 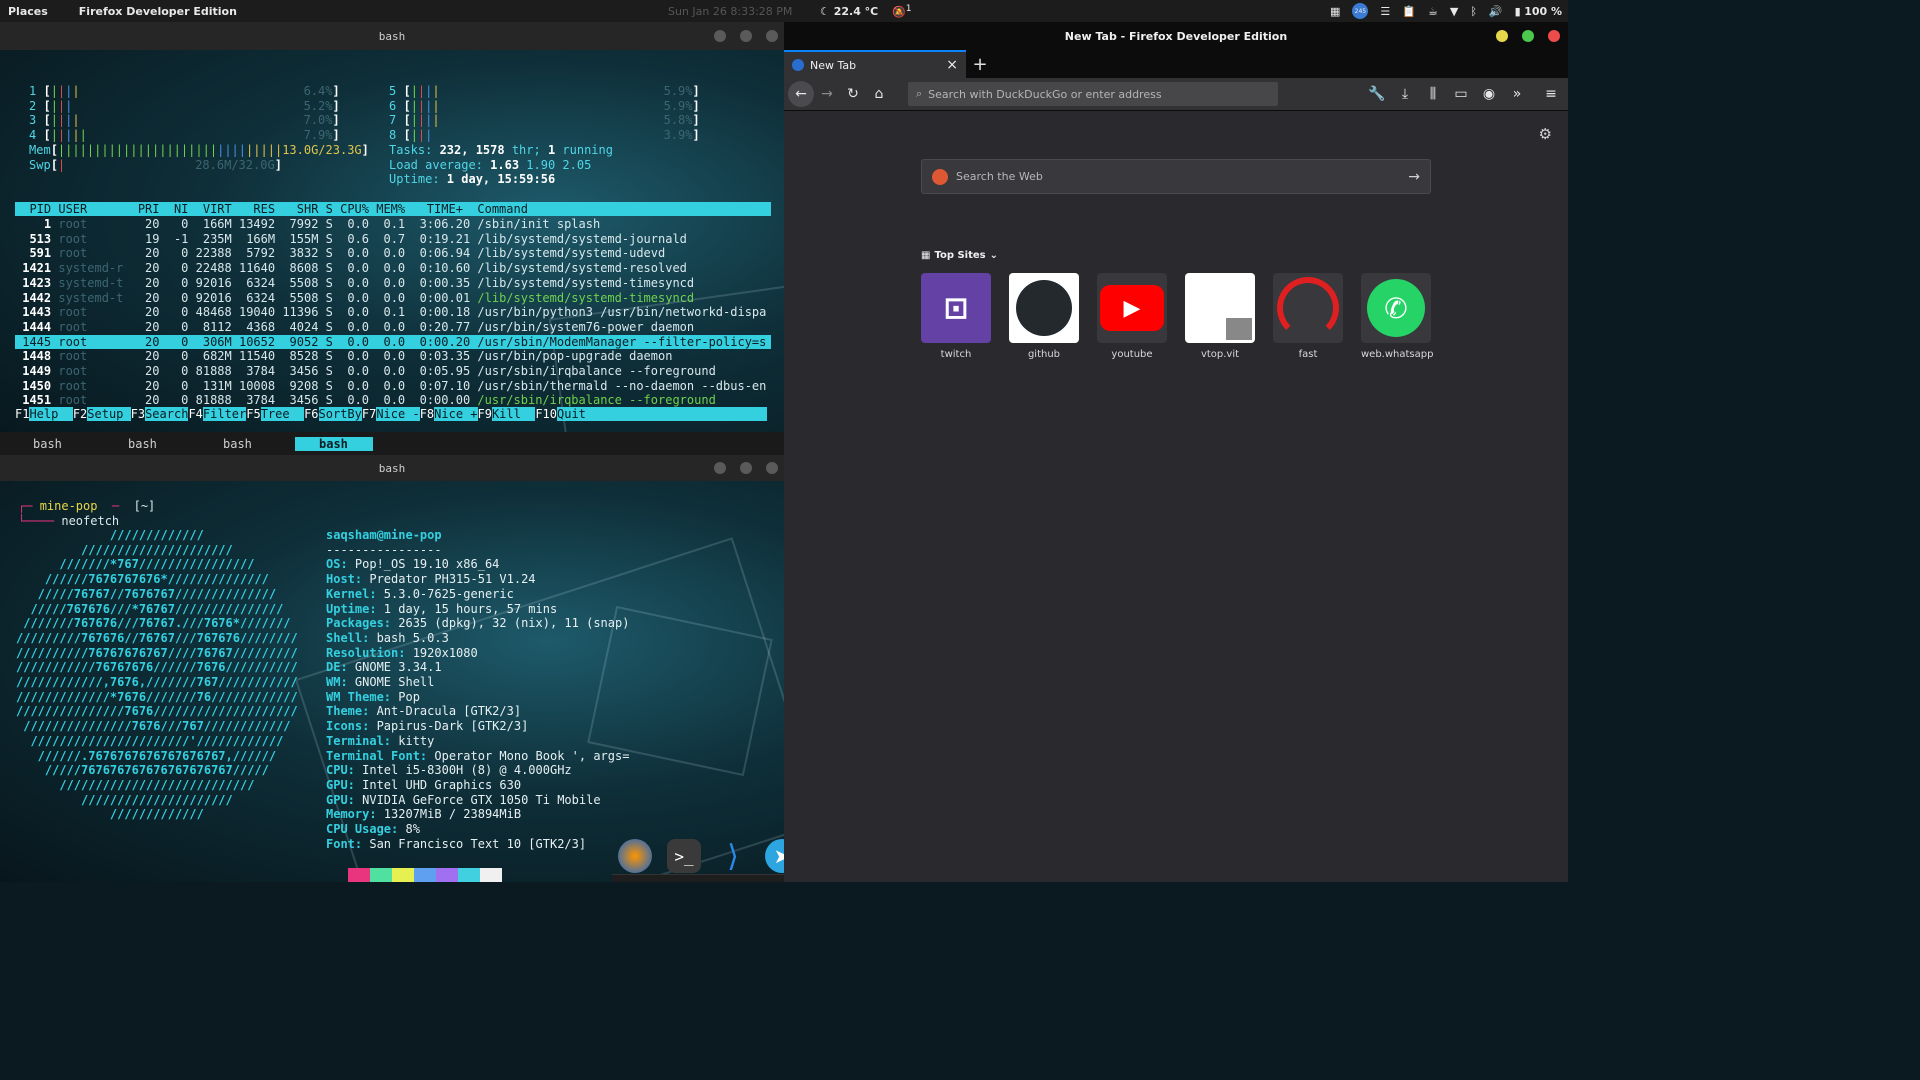 What do you see at coordinates (91, 356) in the screenshot?
I see `process-user: root` at bounding box center [91, 356].